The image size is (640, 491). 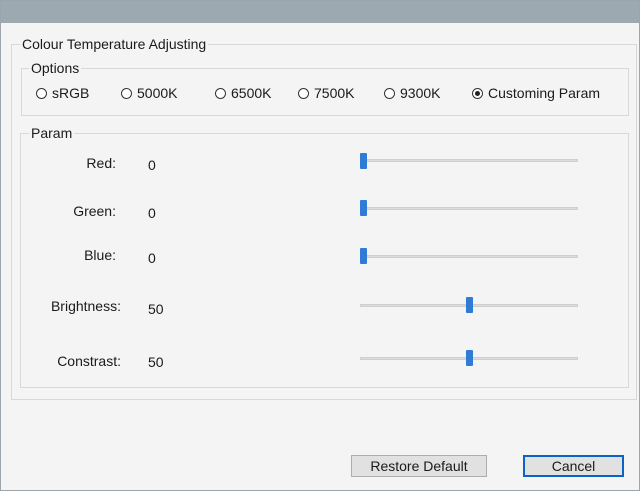 I want to click on title-bar, so click(x=320, y=12).